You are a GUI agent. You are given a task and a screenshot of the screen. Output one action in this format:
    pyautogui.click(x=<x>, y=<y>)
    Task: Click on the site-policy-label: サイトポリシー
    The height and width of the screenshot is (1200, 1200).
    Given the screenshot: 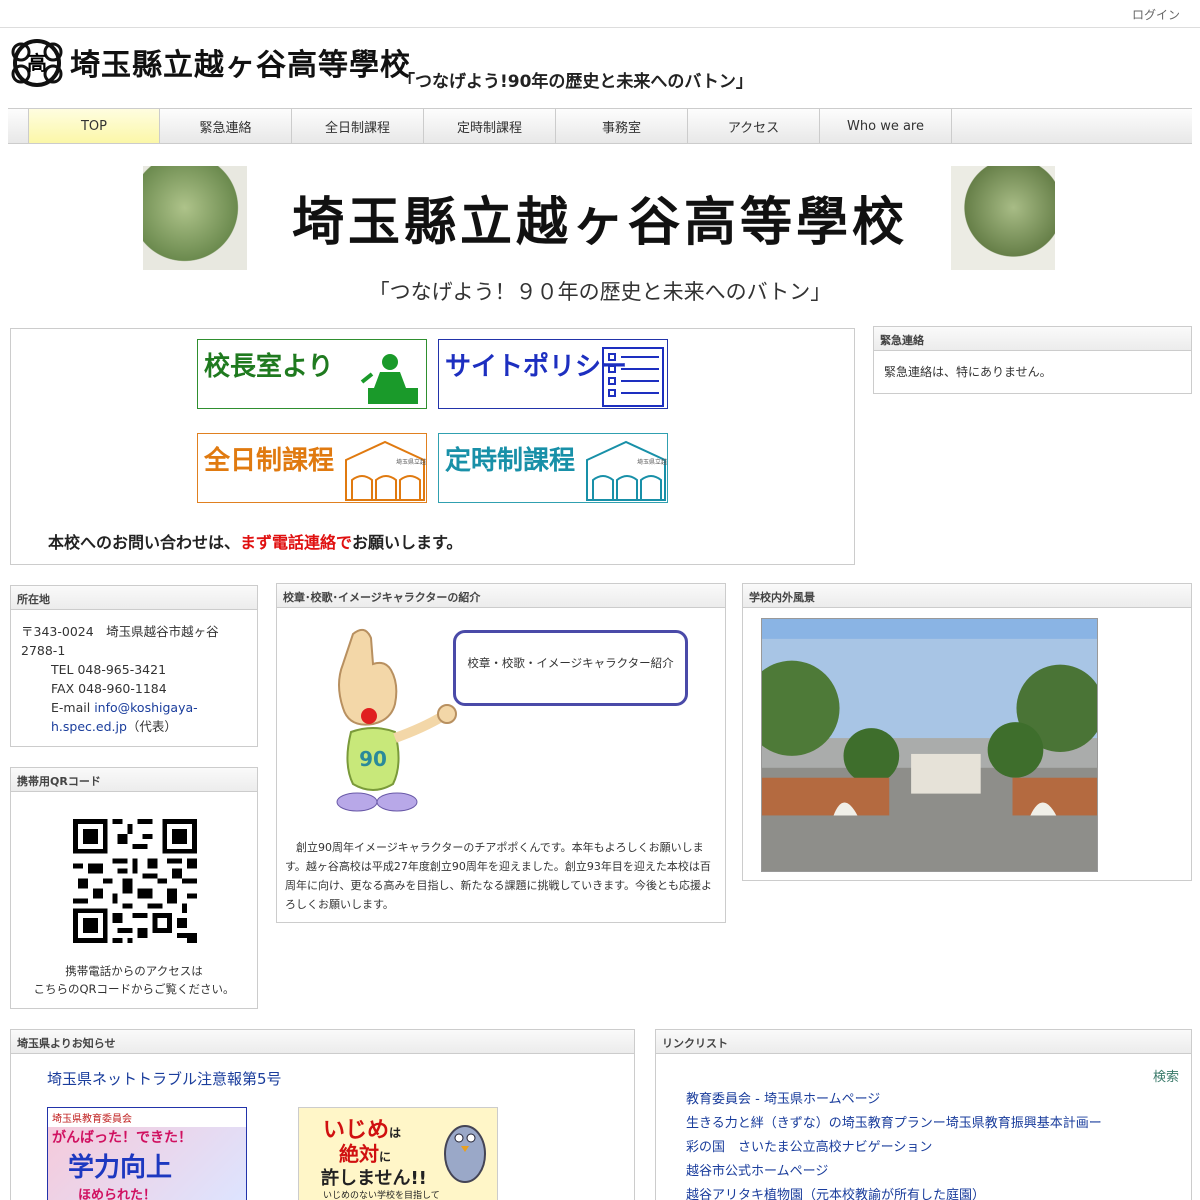 What is the action you would take?
    pyautogui.click(x=536, y=367)
    